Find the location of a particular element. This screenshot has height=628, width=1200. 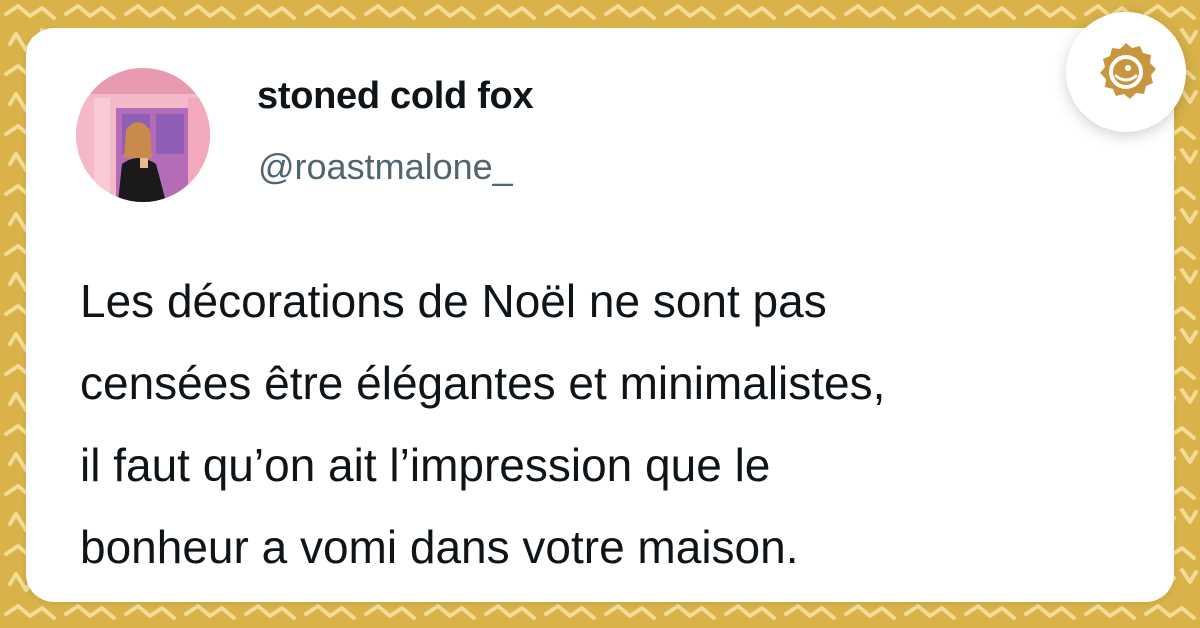

brand-logo-badge is located at coordinates (1126, 72).